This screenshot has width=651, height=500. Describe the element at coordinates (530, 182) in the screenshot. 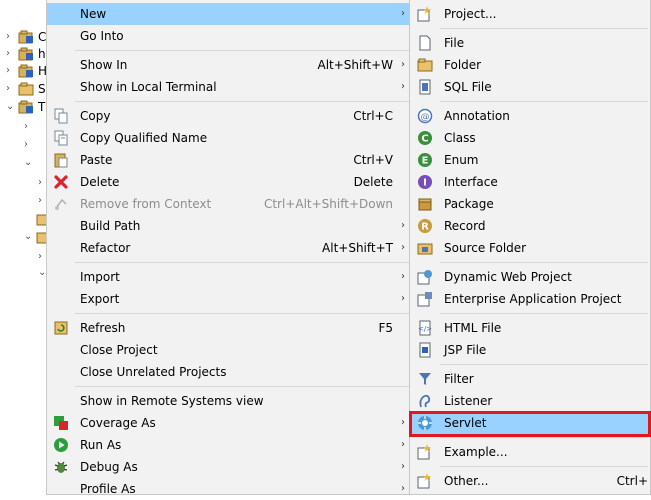

I see `submenu-item-interface: I Interface` at that location.